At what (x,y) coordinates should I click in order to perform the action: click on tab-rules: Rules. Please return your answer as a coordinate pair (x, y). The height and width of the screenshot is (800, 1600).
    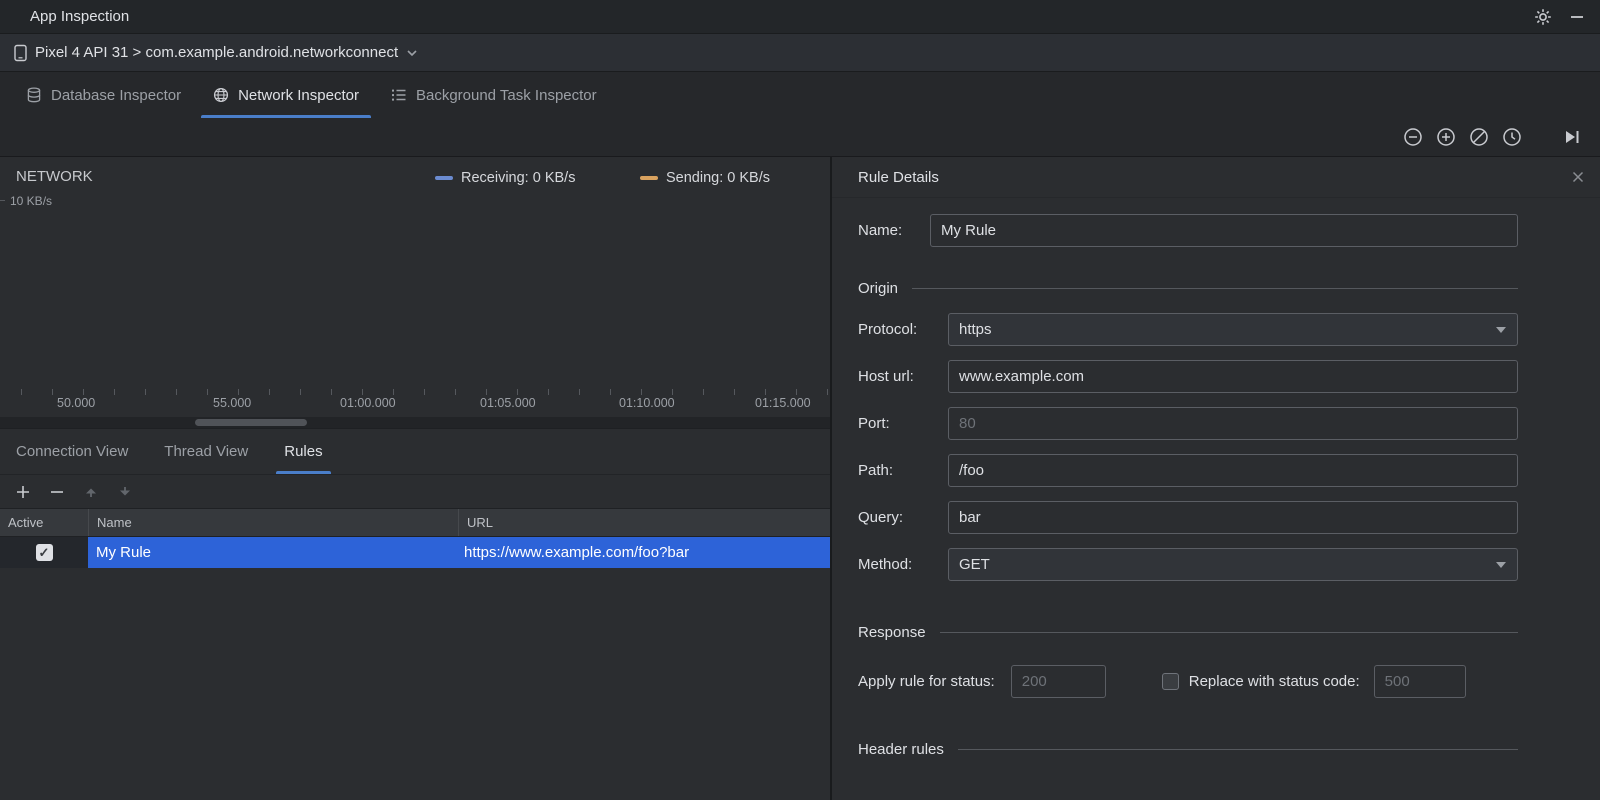
    Looking at the image, I should click on (303, 451).